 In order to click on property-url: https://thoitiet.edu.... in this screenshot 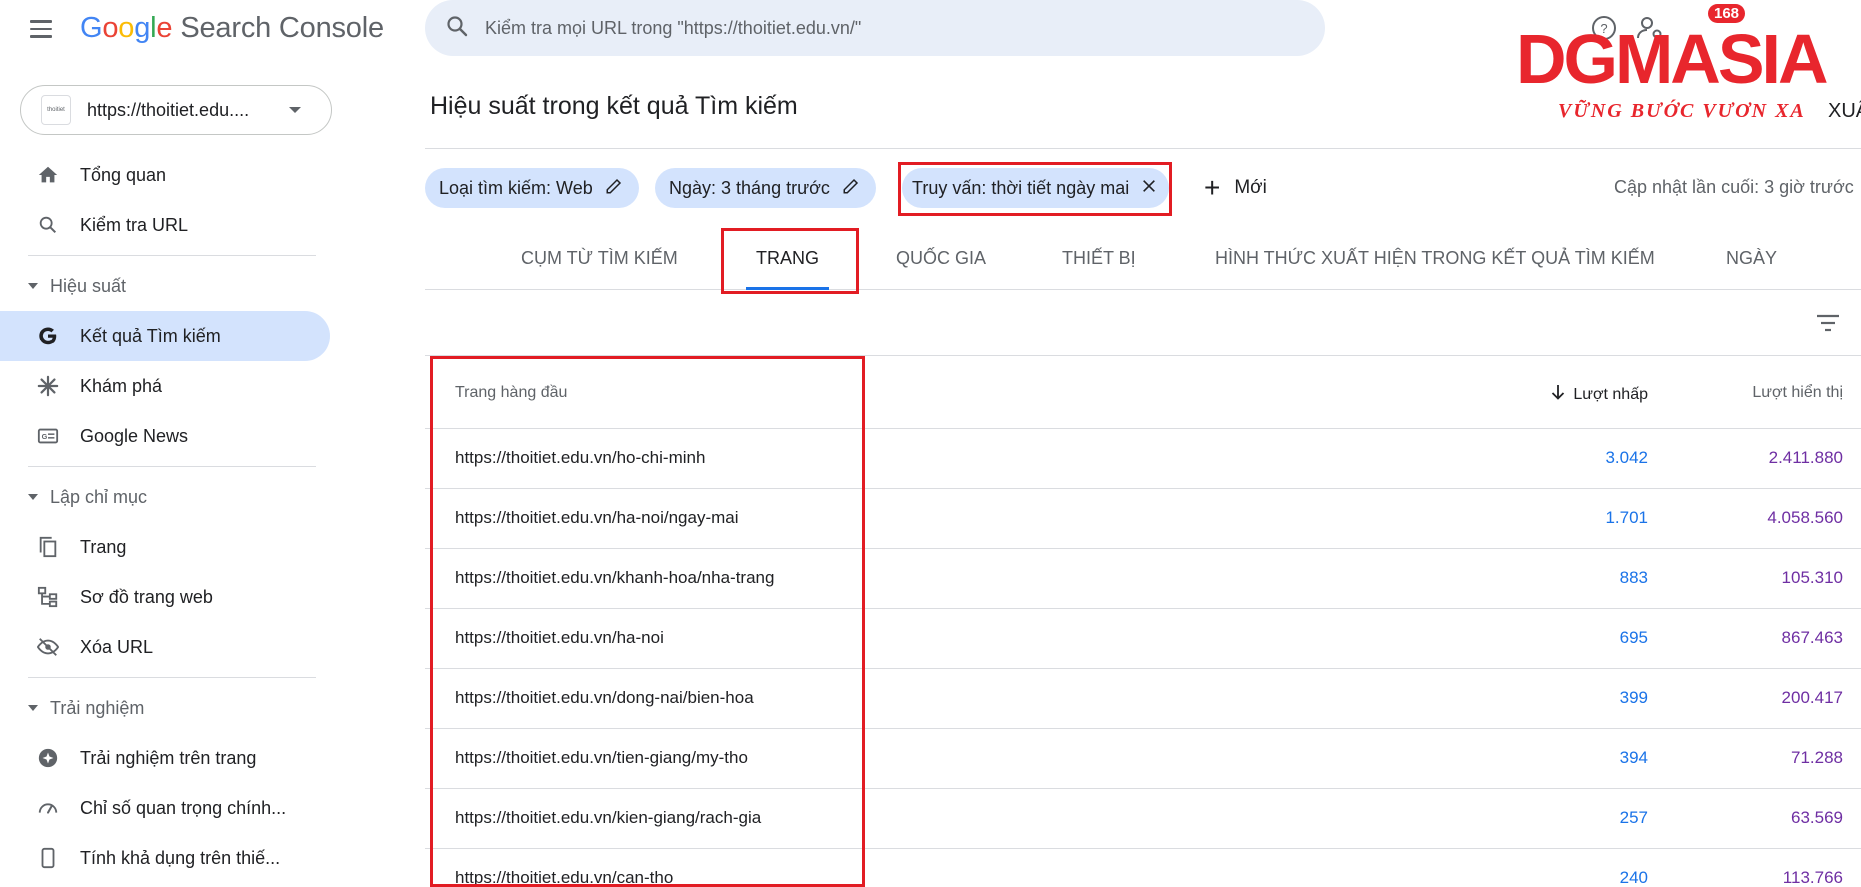, I will do `click(168, 109)`.